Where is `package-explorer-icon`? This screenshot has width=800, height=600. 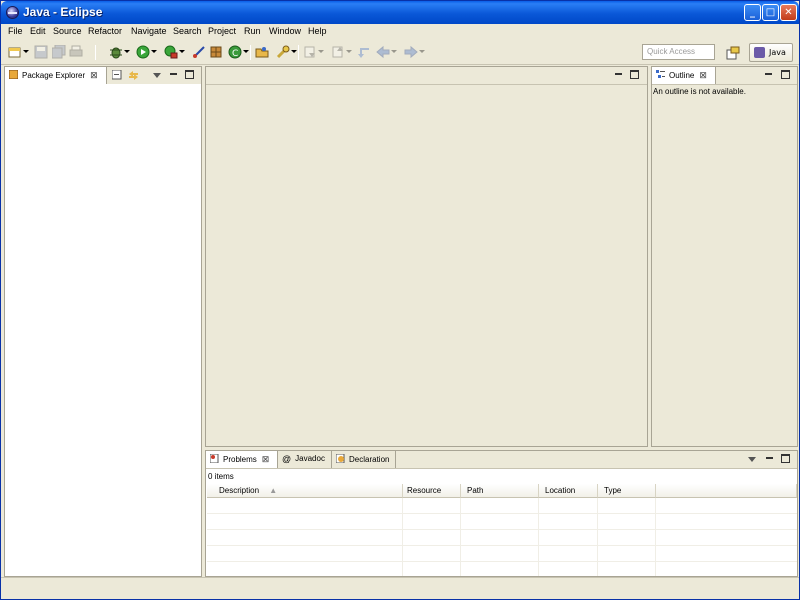 package-explorer-icon is located at coordinates (13, 74).